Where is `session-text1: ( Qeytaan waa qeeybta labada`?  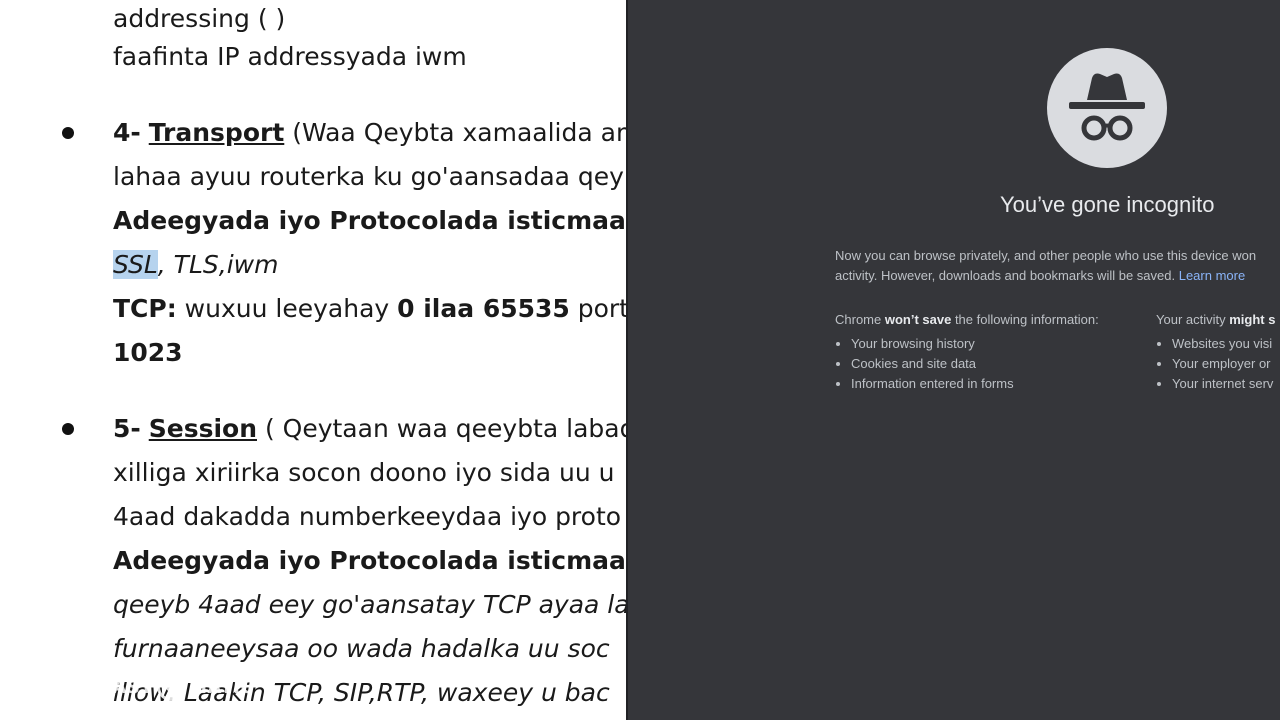
session-text1: ( Qeytaan waa qeeybta labada is located at coordinates (442, 428).